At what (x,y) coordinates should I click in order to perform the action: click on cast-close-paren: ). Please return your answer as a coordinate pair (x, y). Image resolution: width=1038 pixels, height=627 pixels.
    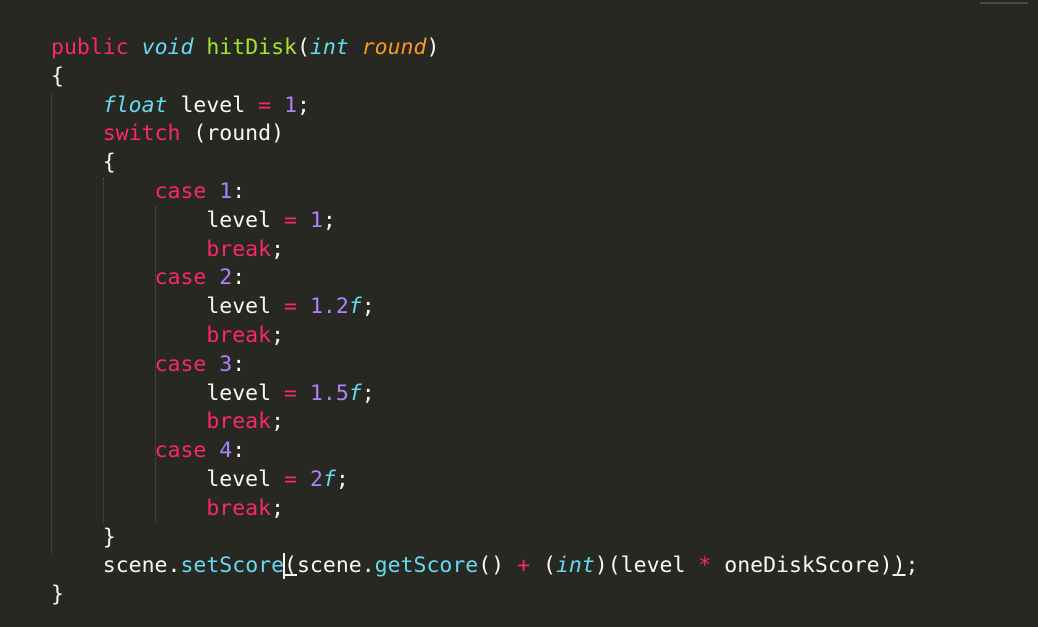
    Looking at the image, I should click on (601, 566).